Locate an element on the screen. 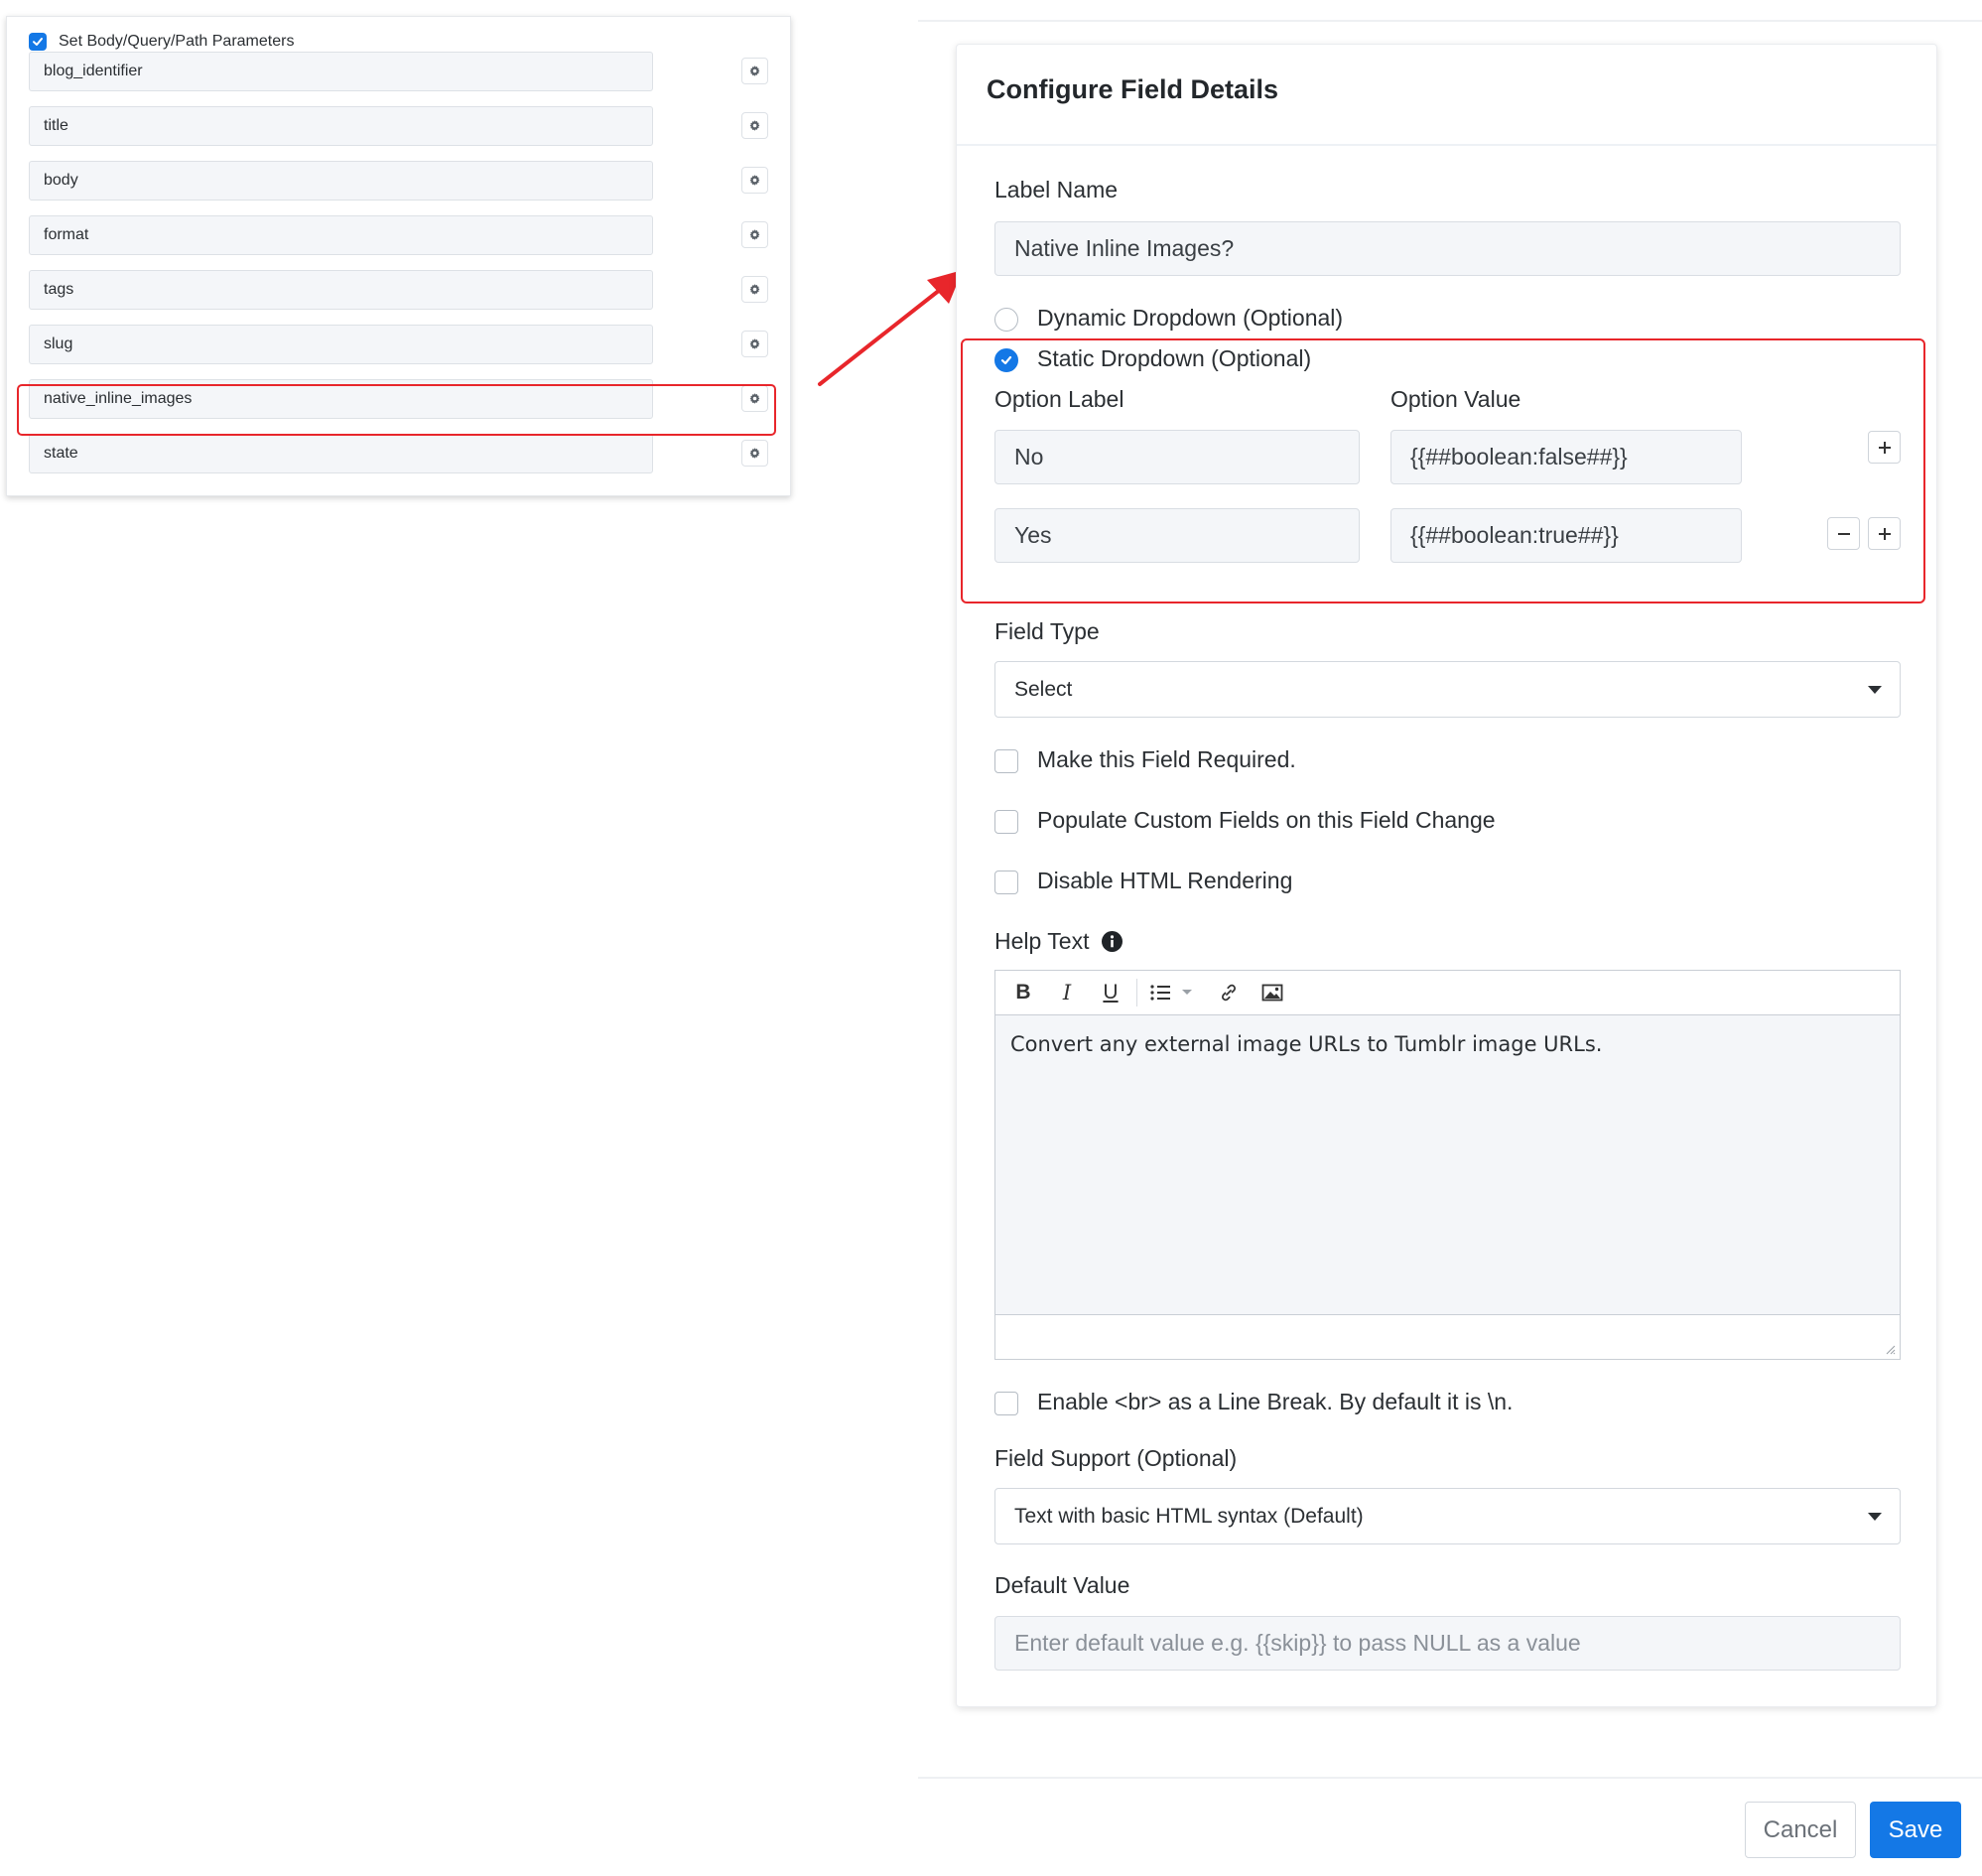 Image resolution: width=1982 pixels, height=1876 pixels. image-icon is located at coordinates (1272, 993).